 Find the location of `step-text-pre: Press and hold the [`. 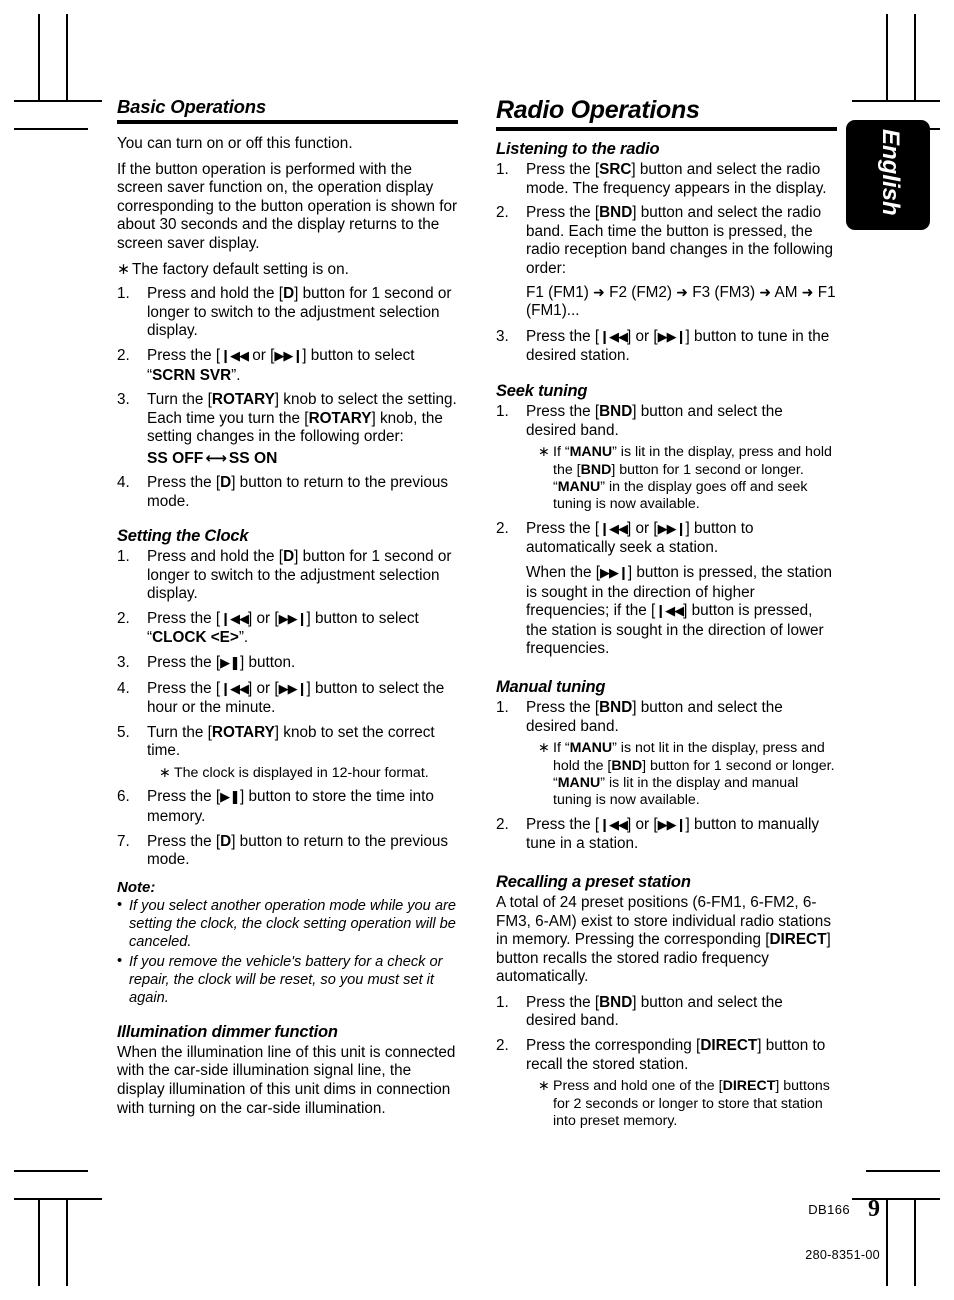

step-text-pre: Press and hold the [ is located at coordinates (215, 294).